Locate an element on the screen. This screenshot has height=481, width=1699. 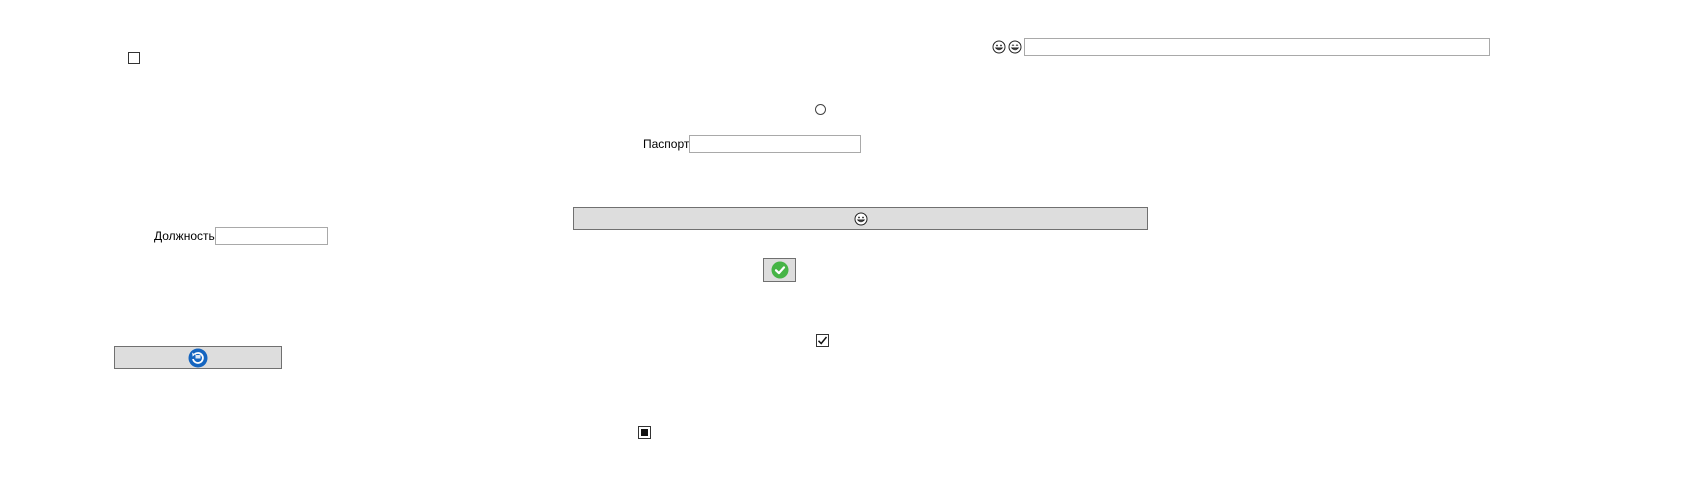
checkmark-icon is located at coordinates (822, 340).